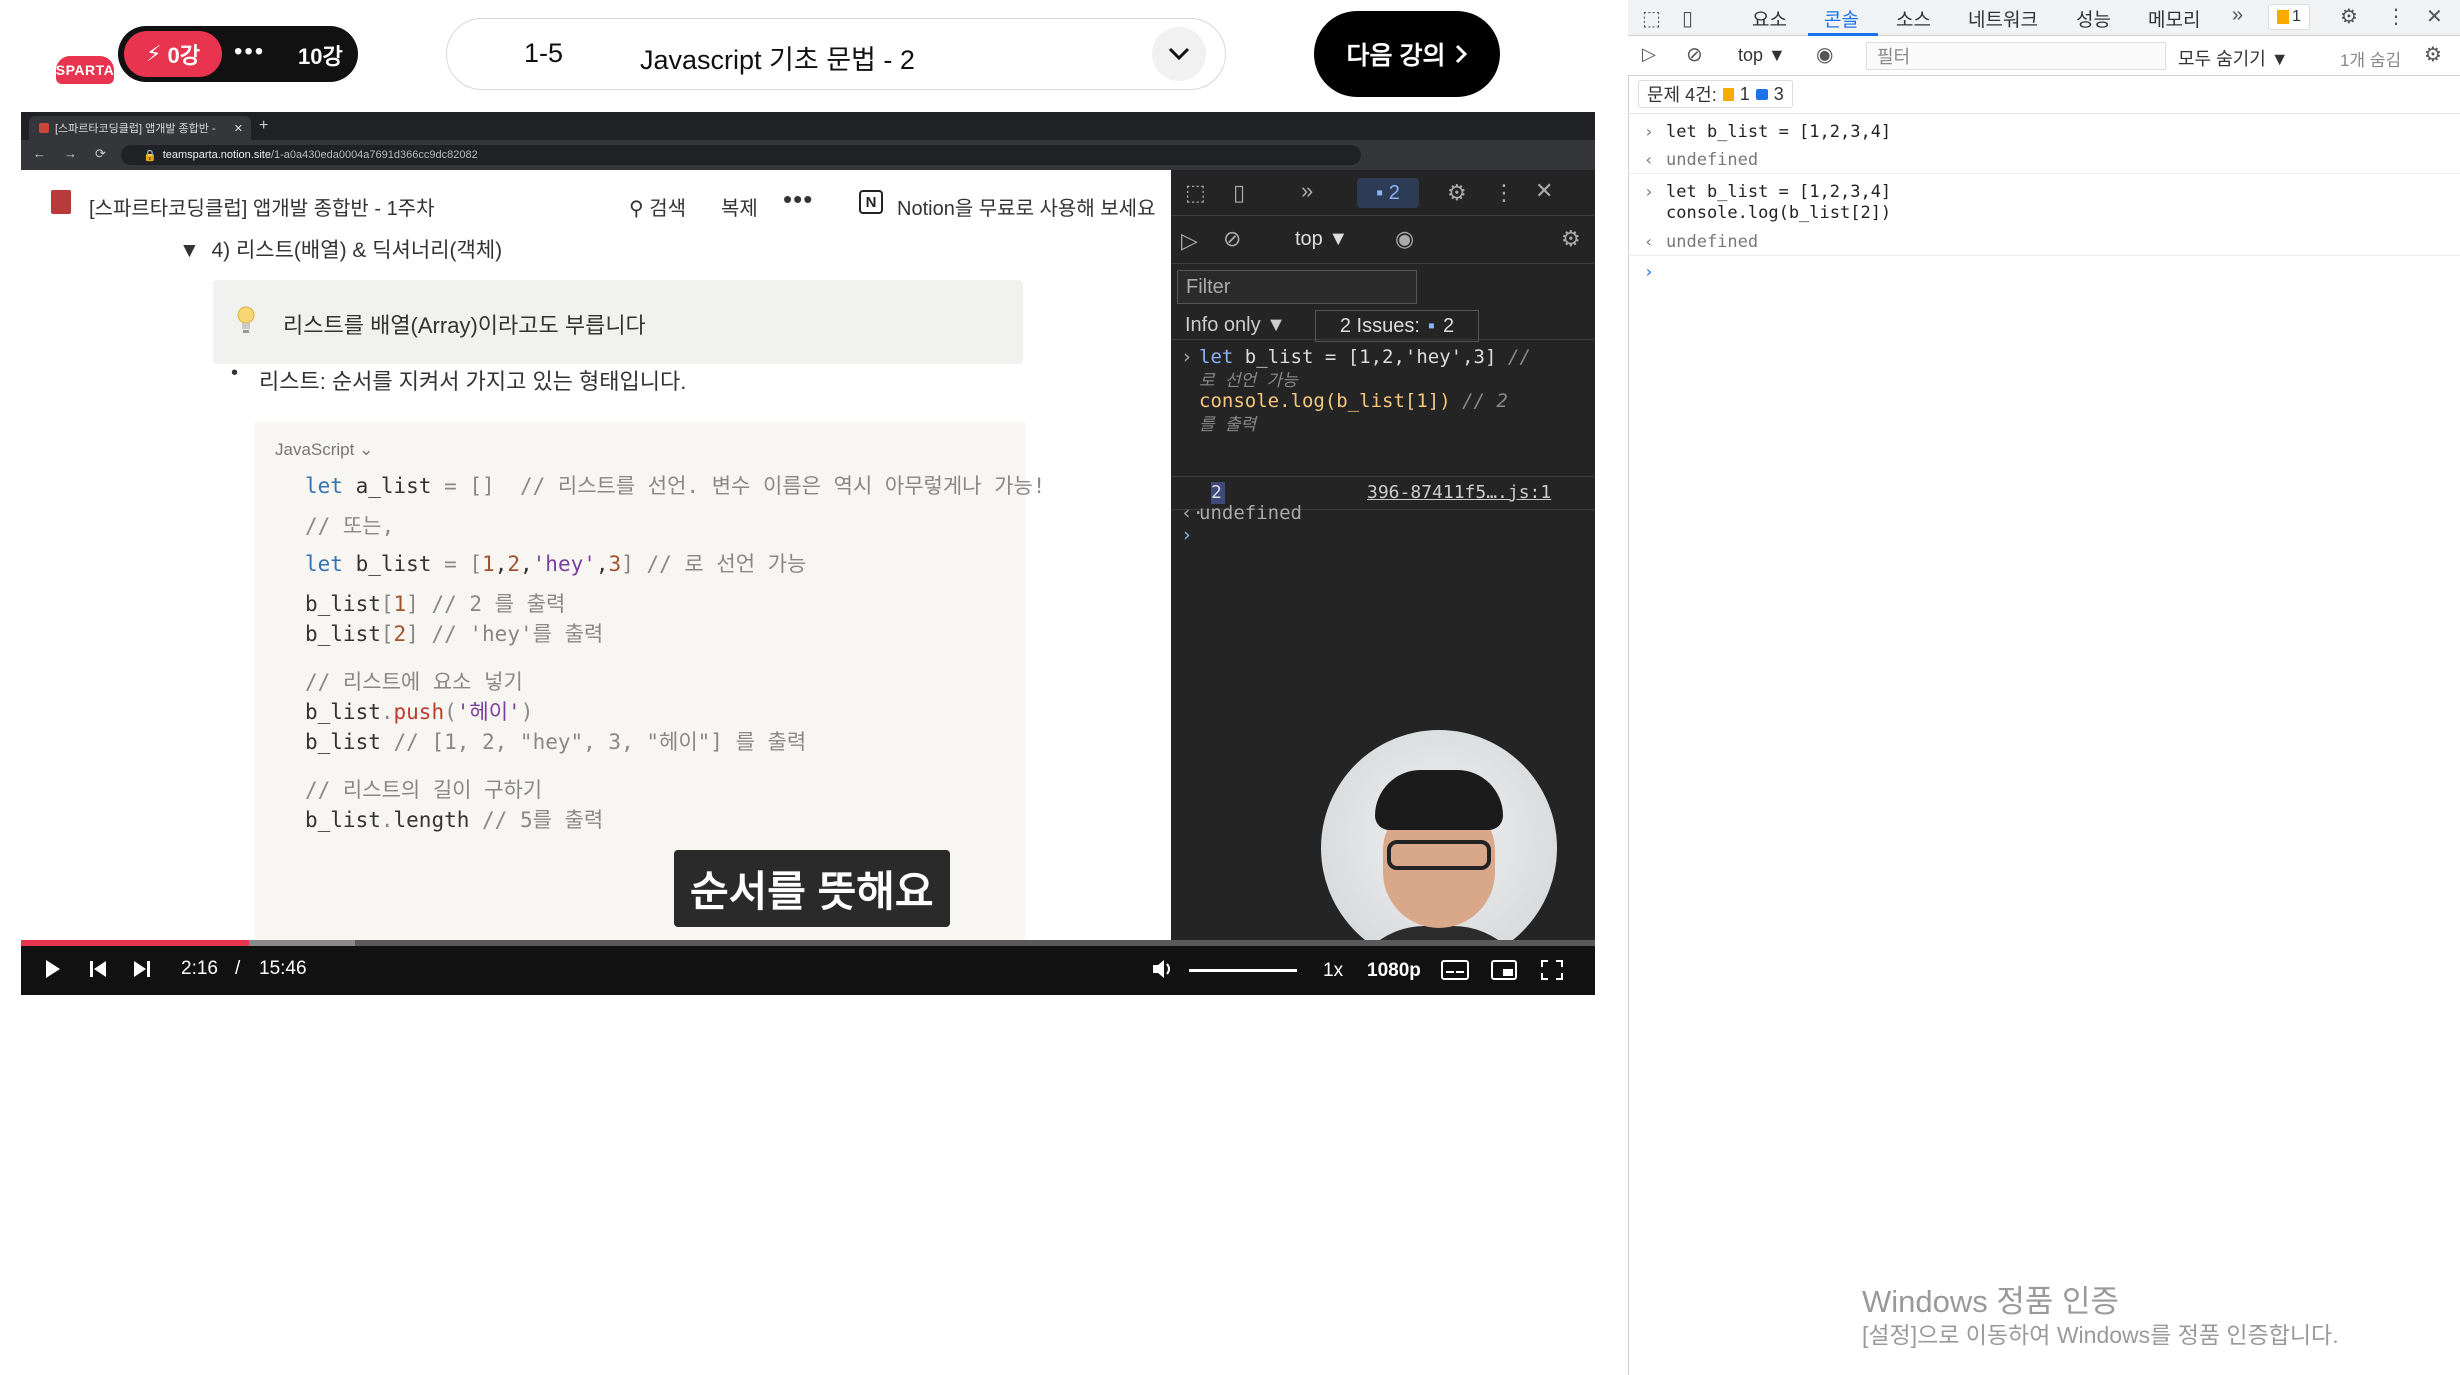 Image resolution: width=2460 pixels, height=1375 pixels. Describe the element at coordinates (454, 820) in the screenshot. I see `code-line: b_list.length // 5를 출력` at that location.